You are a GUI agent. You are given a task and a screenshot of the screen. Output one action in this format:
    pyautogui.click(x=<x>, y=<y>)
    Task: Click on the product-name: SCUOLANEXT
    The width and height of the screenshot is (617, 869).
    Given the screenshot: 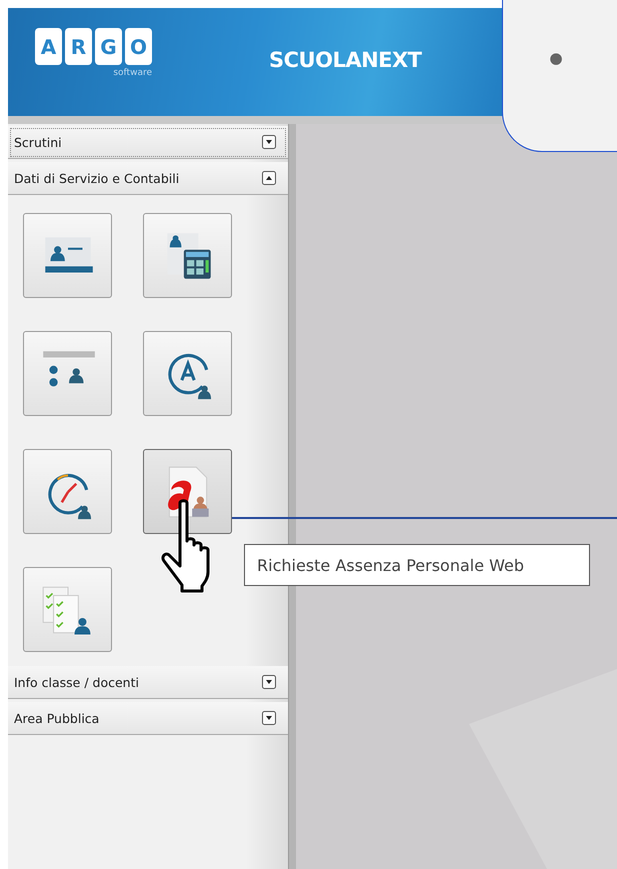 What is the action you would take?
    pyautogui.click(x=345, y=60)
    